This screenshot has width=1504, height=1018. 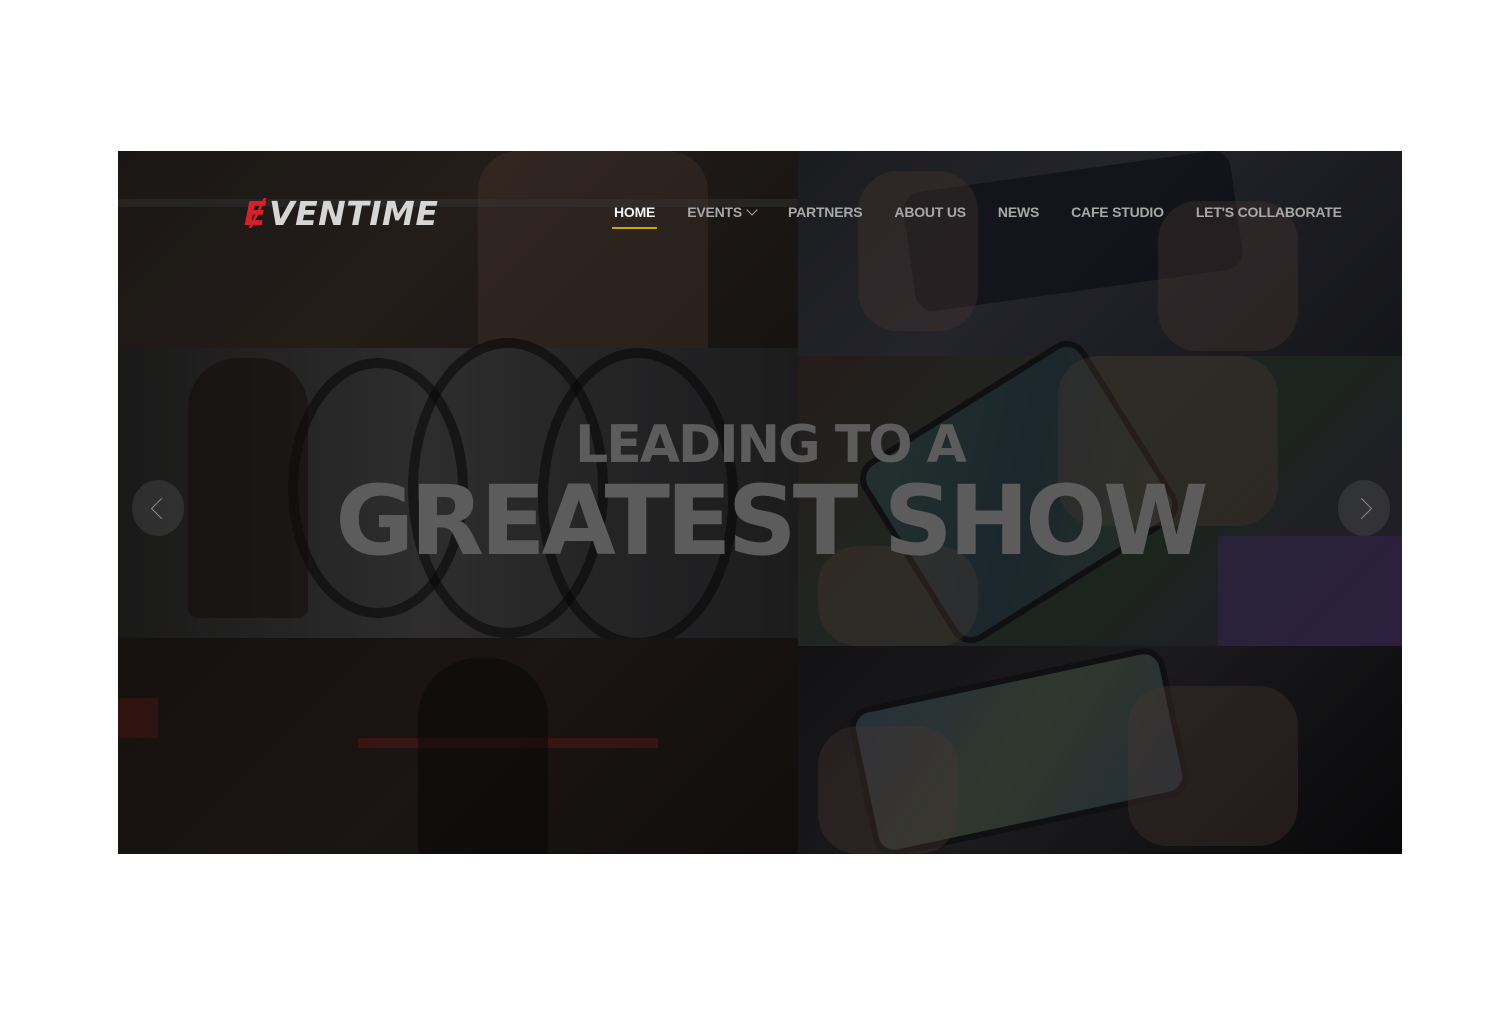 I want to click on nav-cafe-studio: CAFE STUDIO, so click(x=1117, y=212).